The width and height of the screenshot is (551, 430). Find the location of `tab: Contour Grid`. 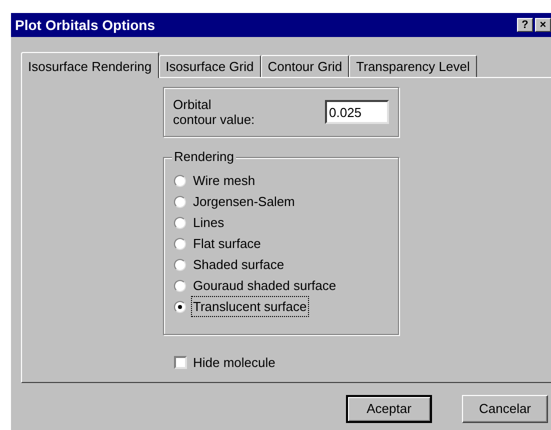

tab: Contour Grid is located at coordinates (305, 66).